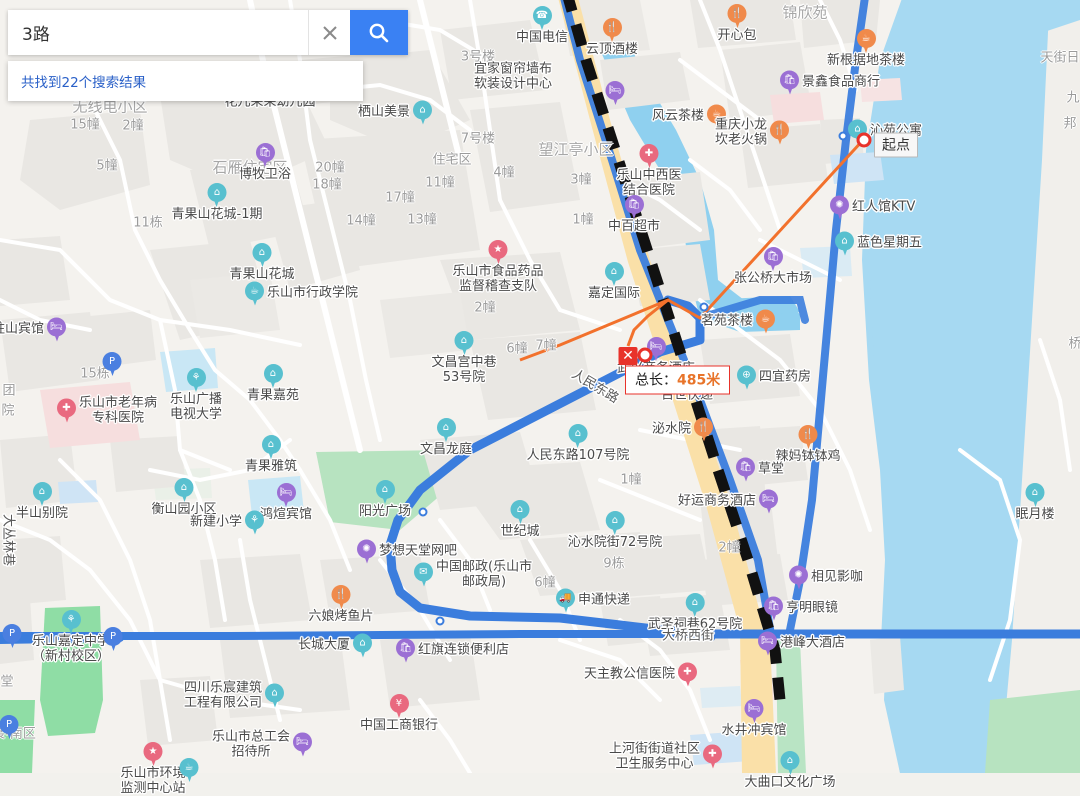 Image resolution: width=1080 pixels, height=796 pixels. I want to click on poi-marker: 🛏 鸿煊宾馆, so click(286, 503).